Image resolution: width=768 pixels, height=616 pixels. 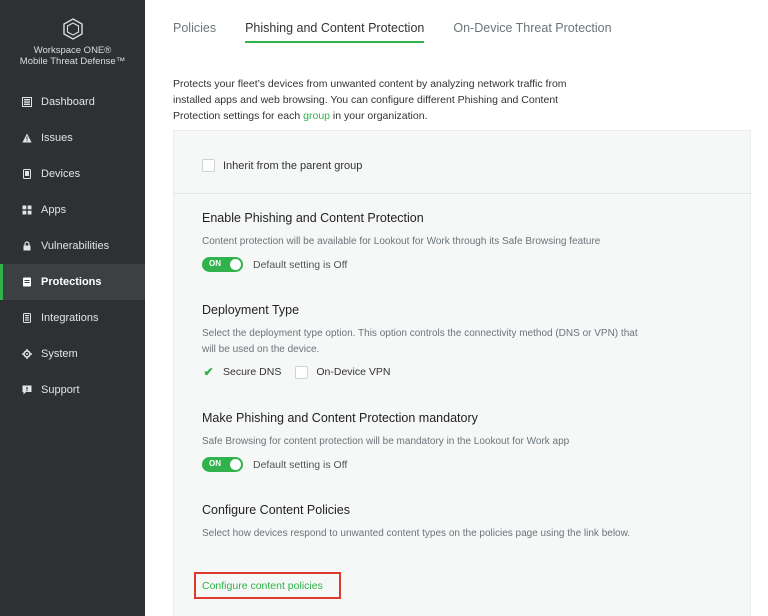 I want to click on secure-dns-option: ✔ Secure DNS, so click(x=241, y=372).